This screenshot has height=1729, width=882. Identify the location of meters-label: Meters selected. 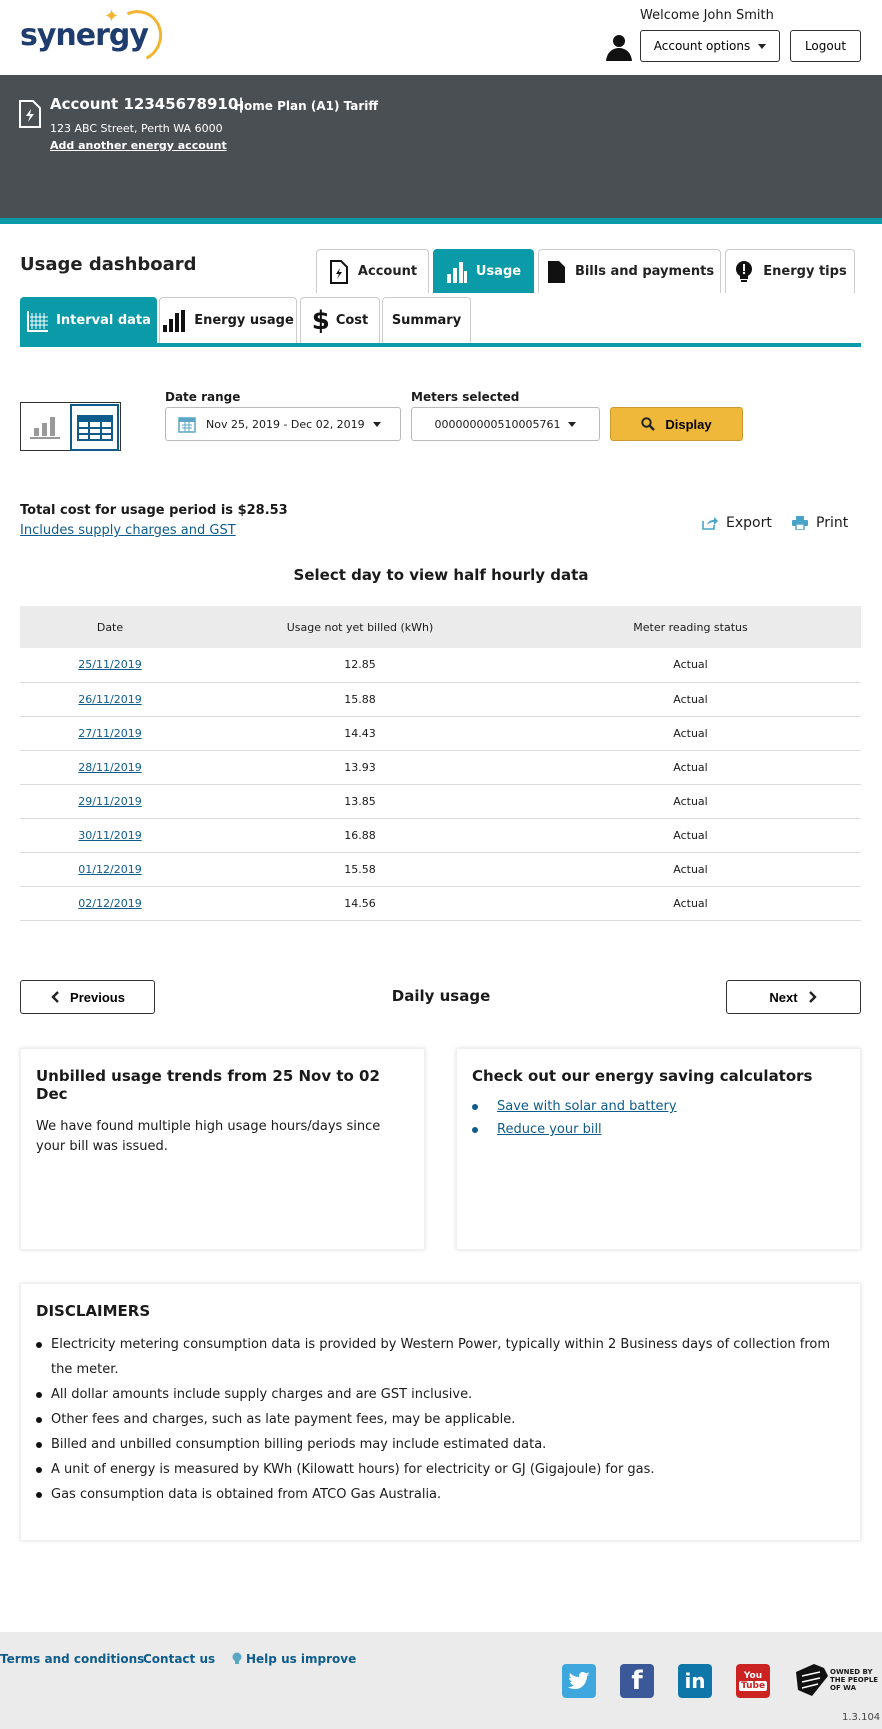
(465, 397).